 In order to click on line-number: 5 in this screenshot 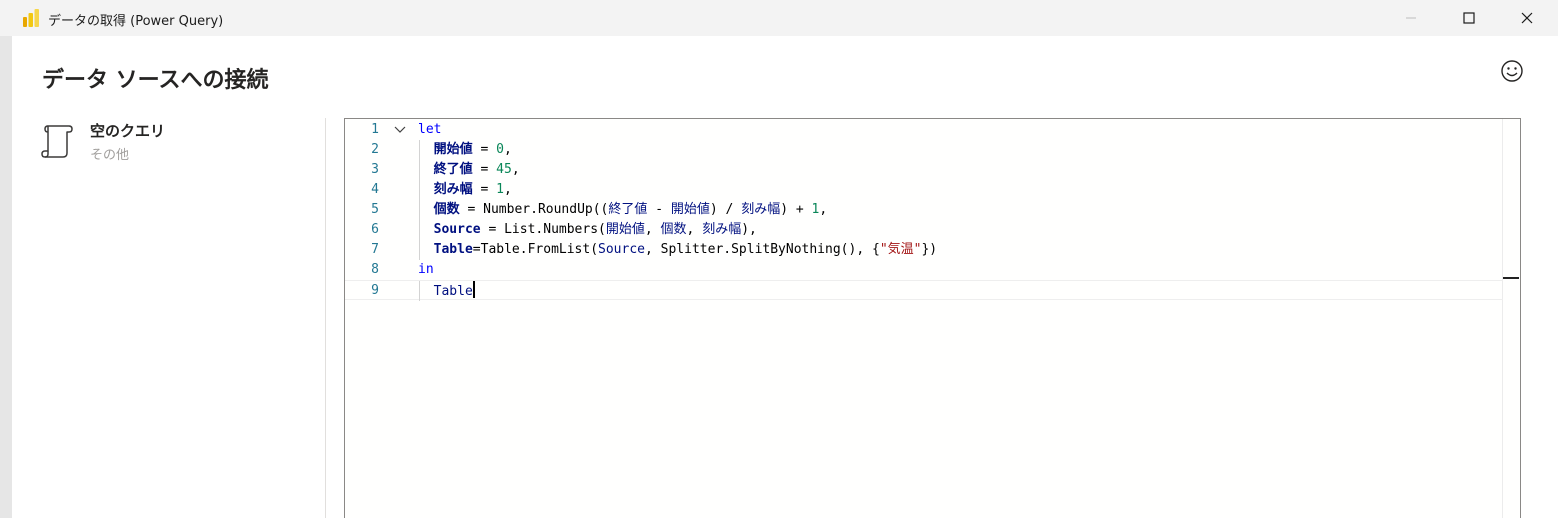, I will do `click(375, 209)`.